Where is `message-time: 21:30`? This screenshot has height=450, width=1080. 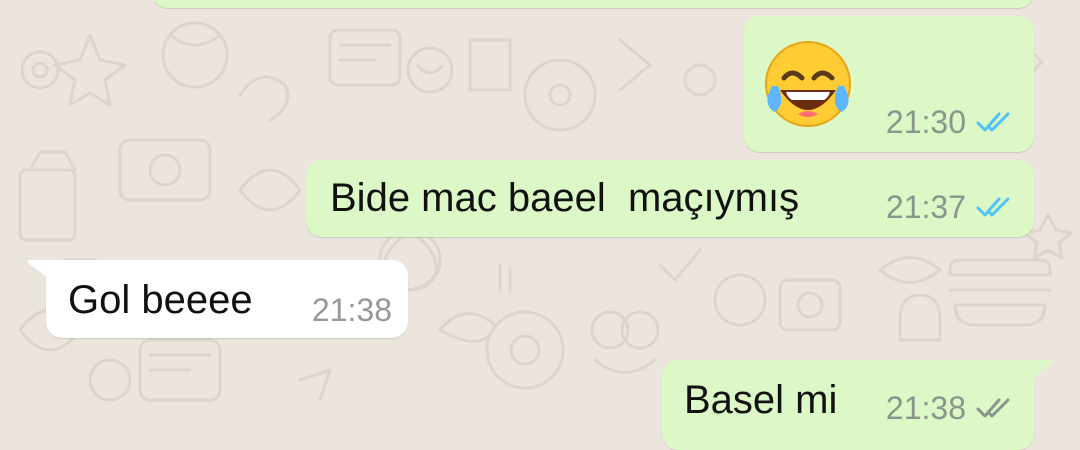 message-time: 21:30 is located at coordinates (925, 122).